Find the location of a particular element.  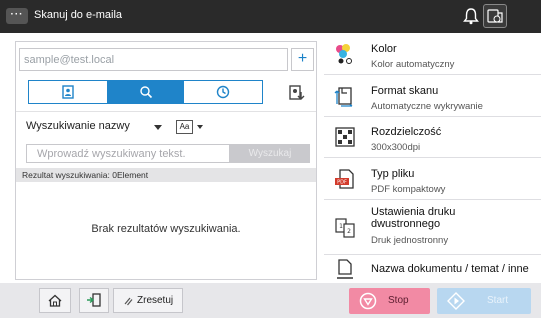

arrow-into-icon is located at coordinates (94, 300).